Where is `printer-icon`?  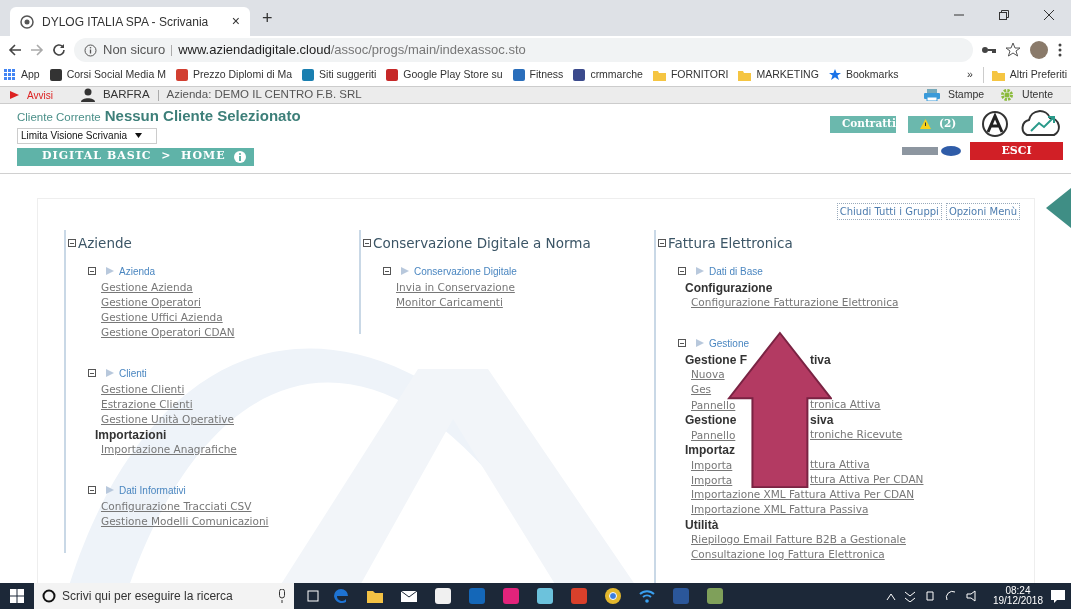
printer-icon is located at coordinates (931, 95).